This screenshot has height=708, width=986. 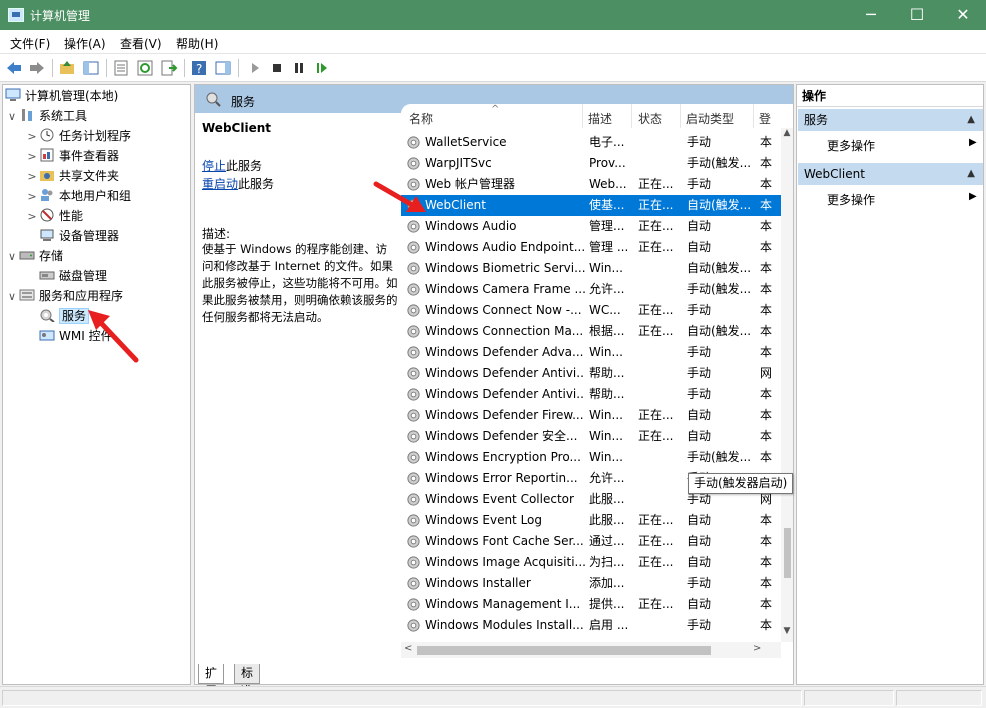 What do you see at coordinates (402, 698) in the screenshot?
I see `status-segment` at bounding box center [402, 698].